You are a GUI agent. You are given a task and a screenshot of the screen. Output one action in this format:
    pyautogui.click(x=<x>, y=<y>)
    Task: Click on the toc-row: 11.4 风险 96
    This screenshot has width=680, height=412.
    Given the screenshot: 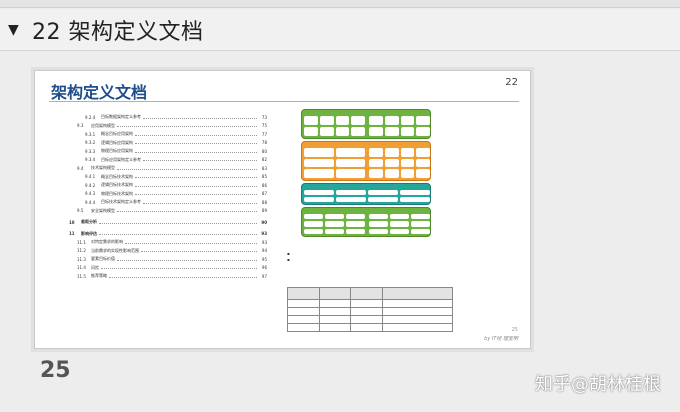 What is the action you would take?
    pyautogui.click(x=168, y=268)
    